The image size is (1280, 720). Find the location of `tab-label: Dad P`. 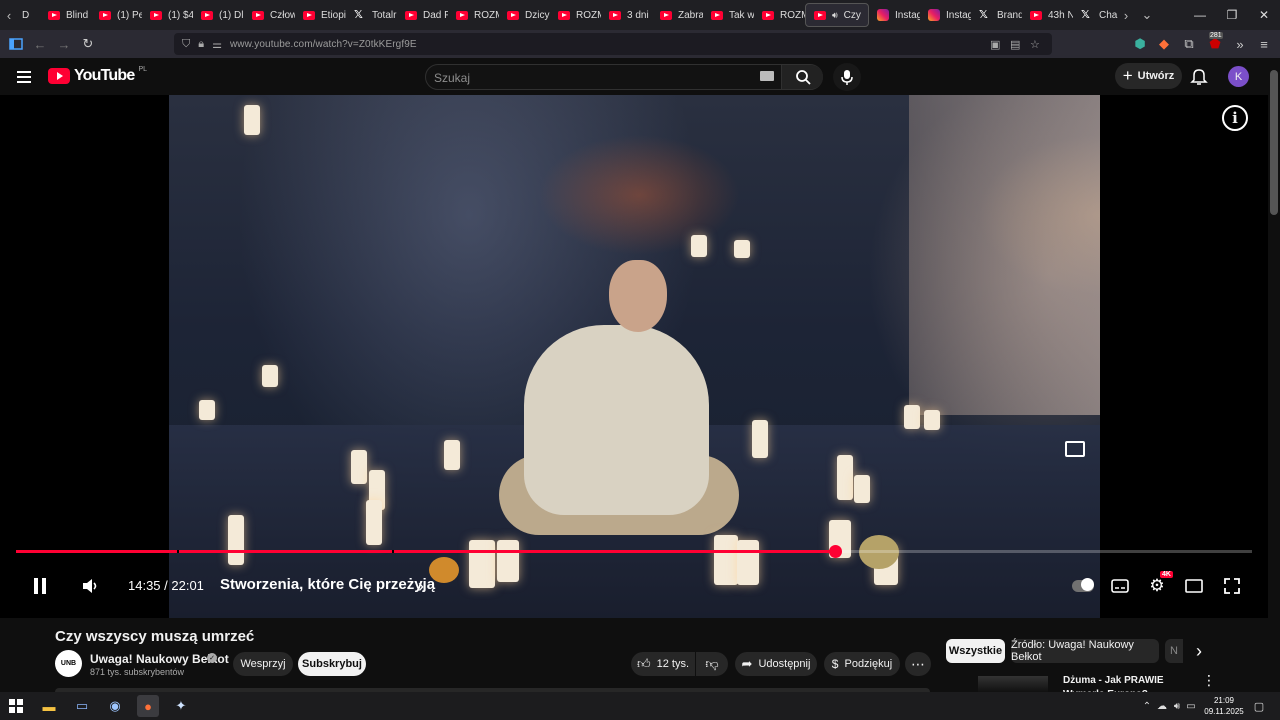

tab-label: Dad P is located at coordinates (435, 15).